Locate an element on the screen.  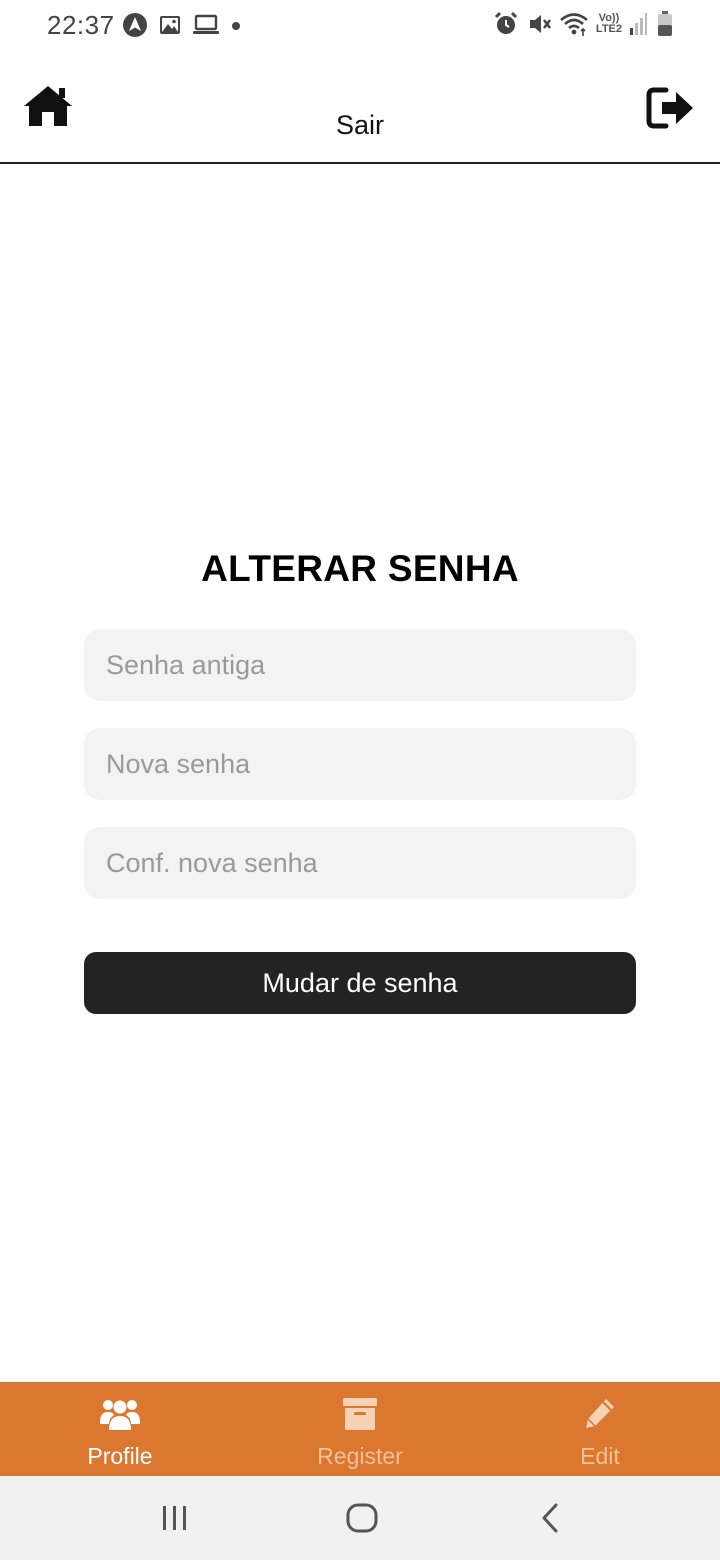
pencil-icon is located at coordinates (600, 1416).